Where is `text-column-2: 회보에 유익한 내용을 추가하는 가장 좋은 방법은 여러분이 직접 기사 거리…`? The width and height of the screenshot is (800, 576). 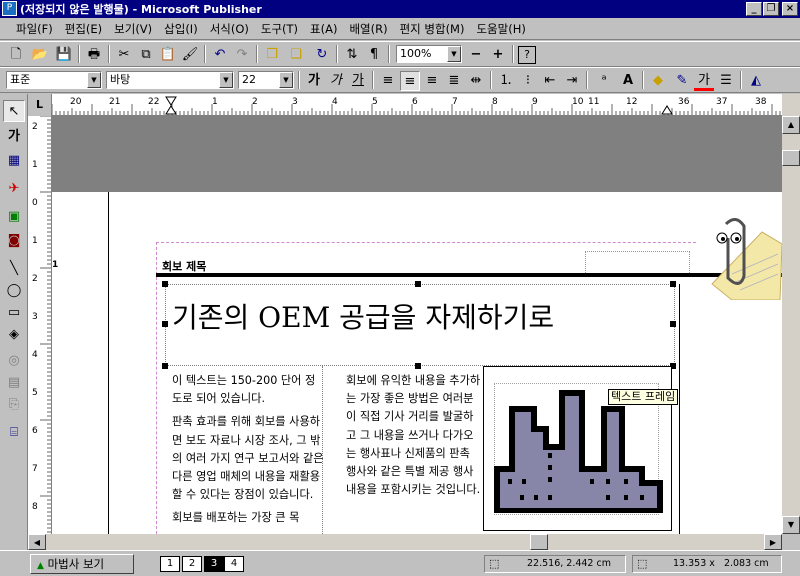 text-column-2: 회보에 유익한 내용을 추가하는 가장 좋은 방법은 여러분이 직접 기사 거리… is located at coordinates (414, 435).